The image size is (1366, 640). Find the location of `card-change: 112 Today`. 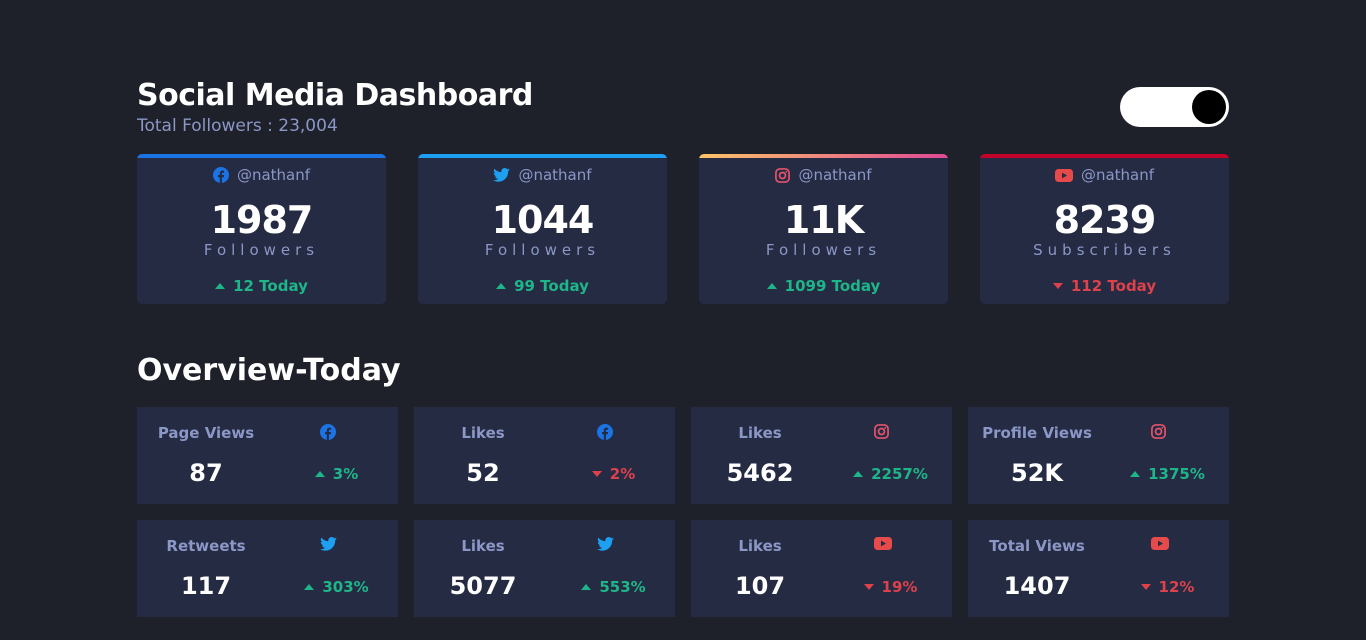

card-change: 112 Today is located at coordinates (1104, 286).